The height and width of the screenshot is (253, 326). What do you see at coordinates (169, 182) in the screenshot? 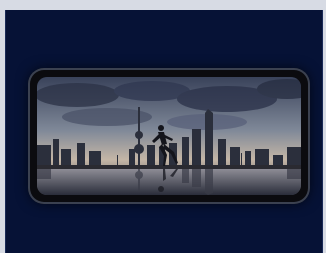
I see `reflection-water` at bounding box center [169, 182].